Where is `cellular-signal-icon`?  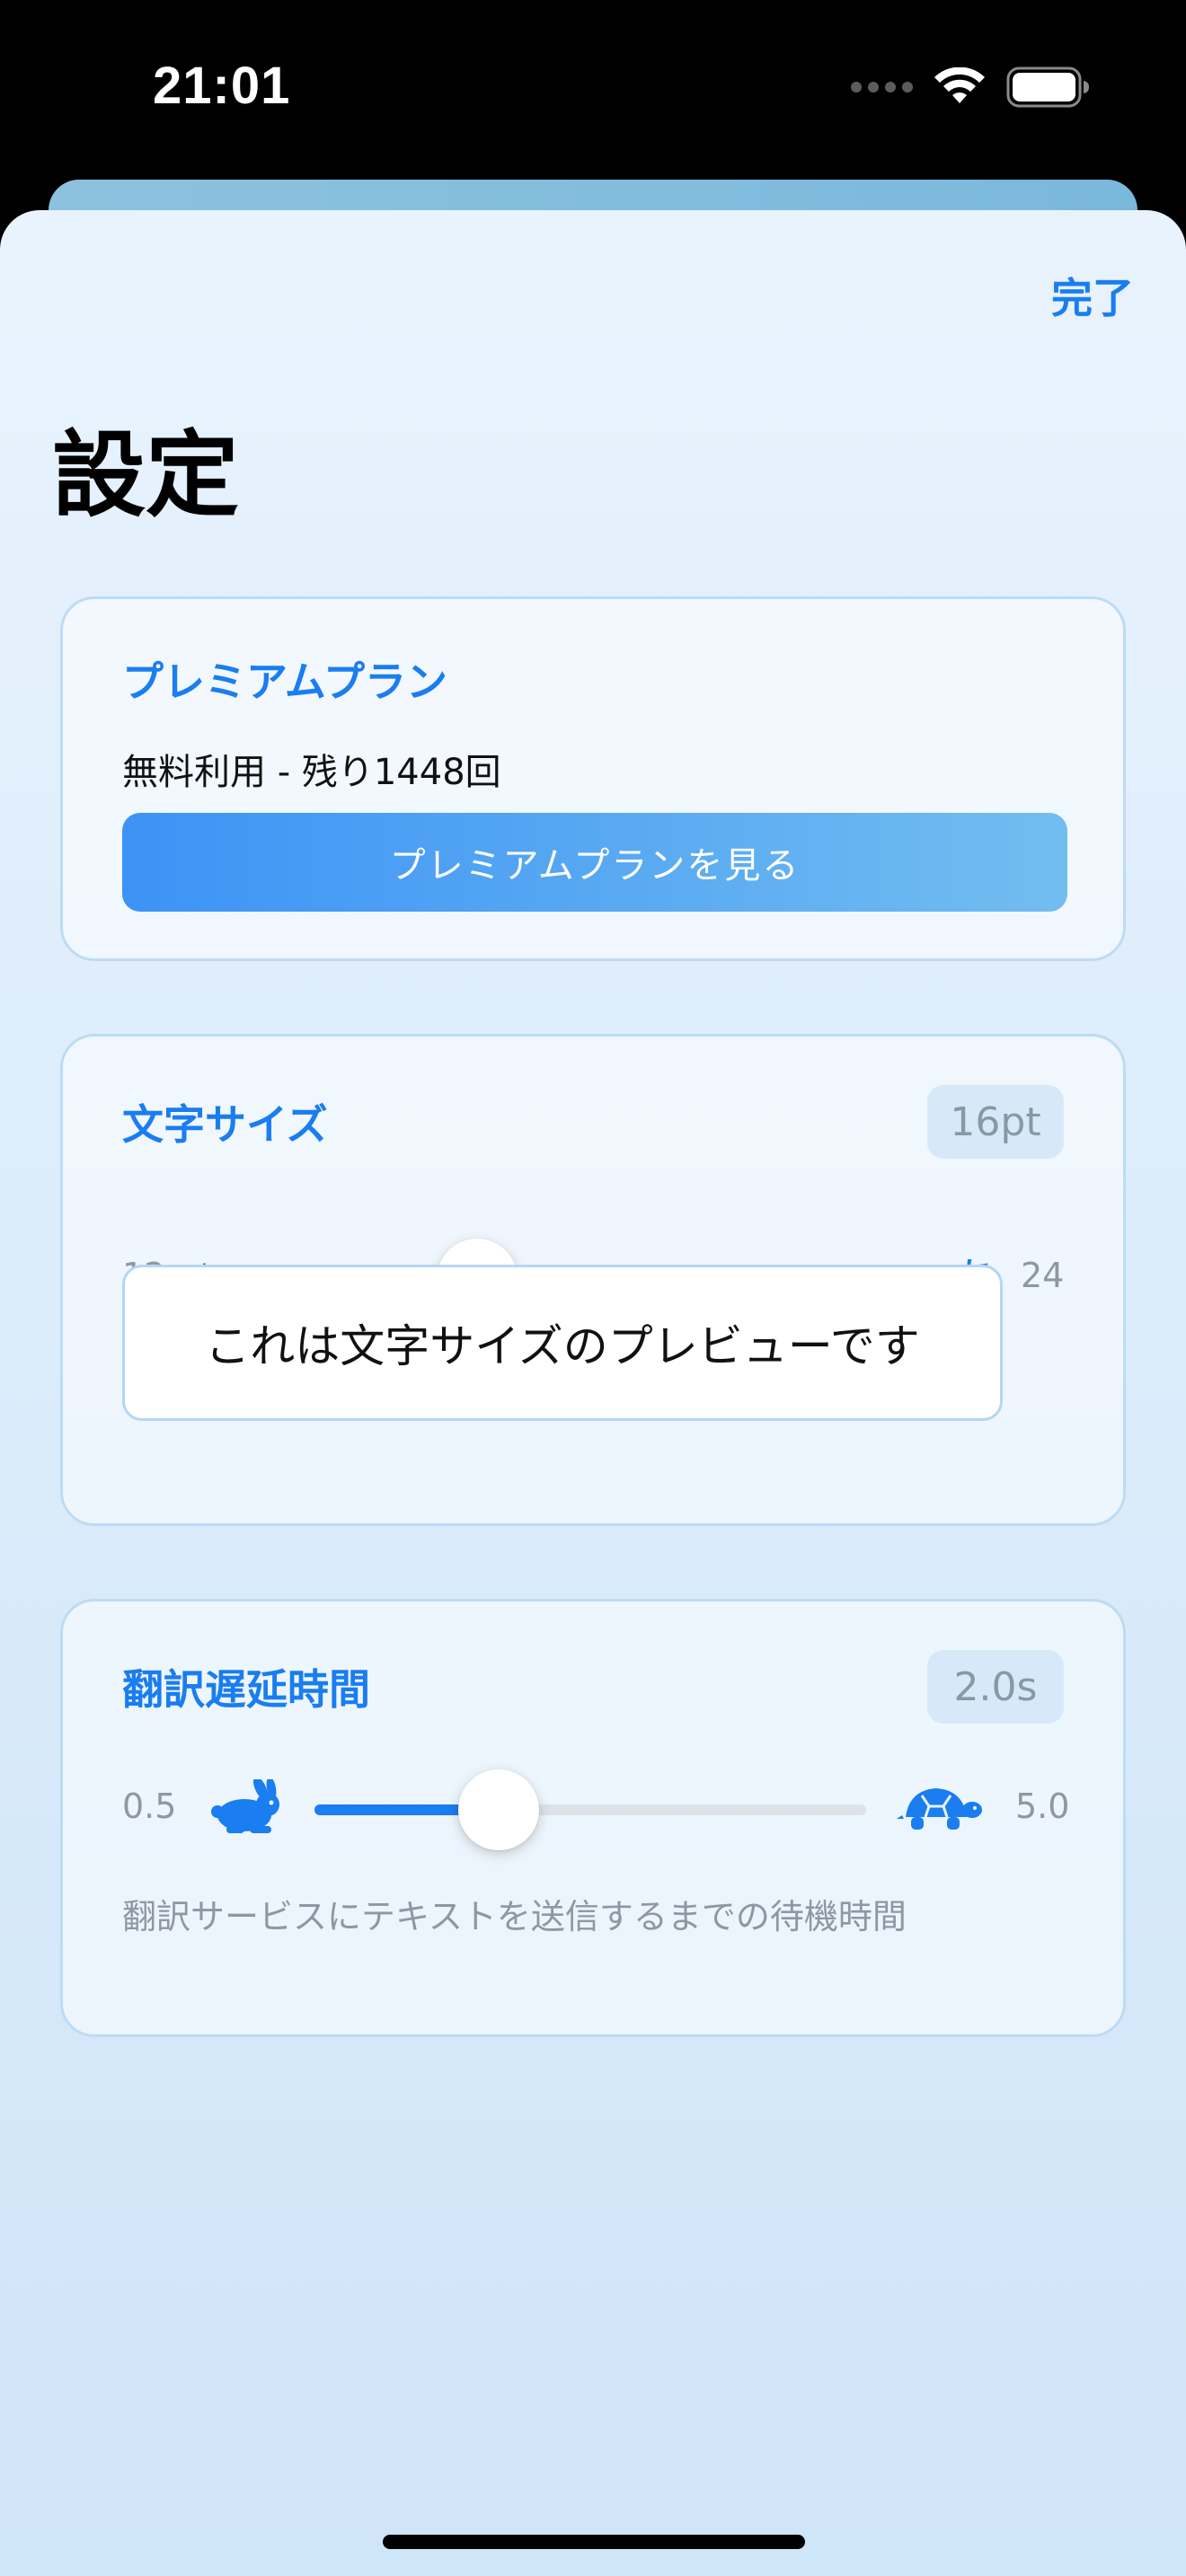 cellular-signal-icon is located at coordinates (882, 87).